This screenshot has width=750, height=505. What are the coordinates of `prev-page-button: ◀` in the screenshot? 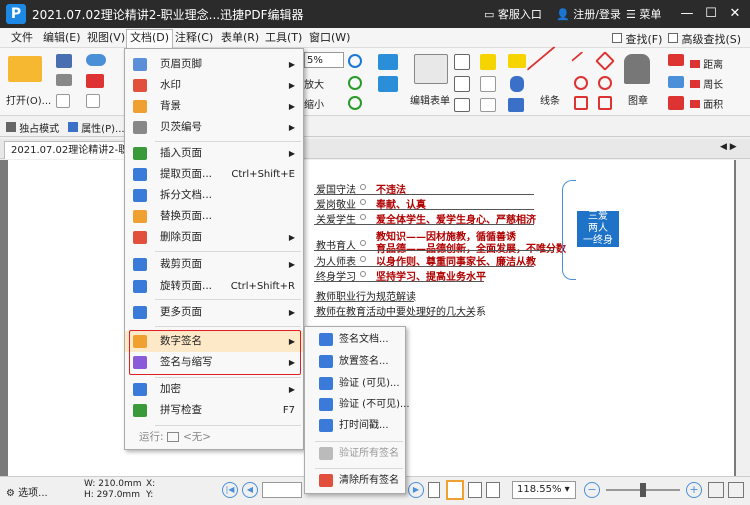 It's located at (250, 490).